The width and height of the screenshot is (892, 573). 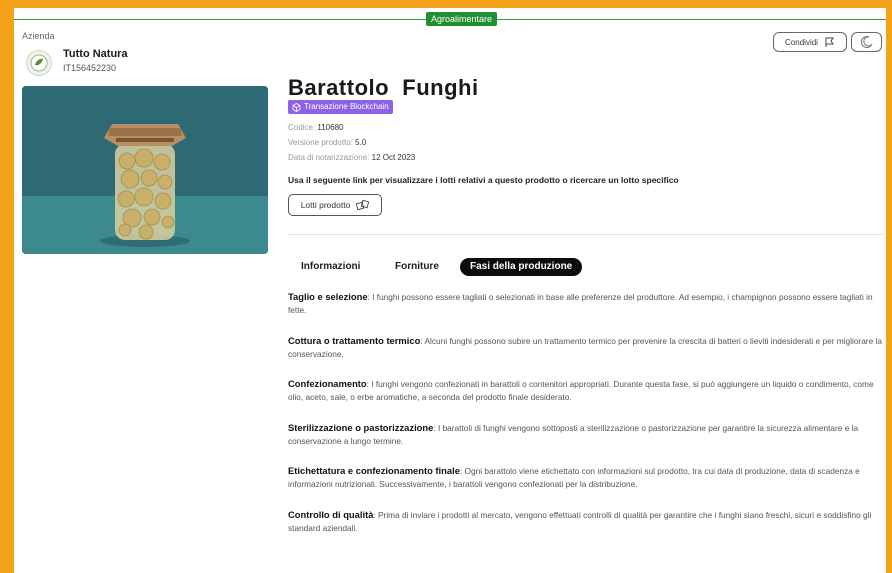 What do you see at coordinates (361, 427) in the screenshot?
I see `phase-term: Sterilizzazione o pastorizzazione` at bounding box center [361, 427].